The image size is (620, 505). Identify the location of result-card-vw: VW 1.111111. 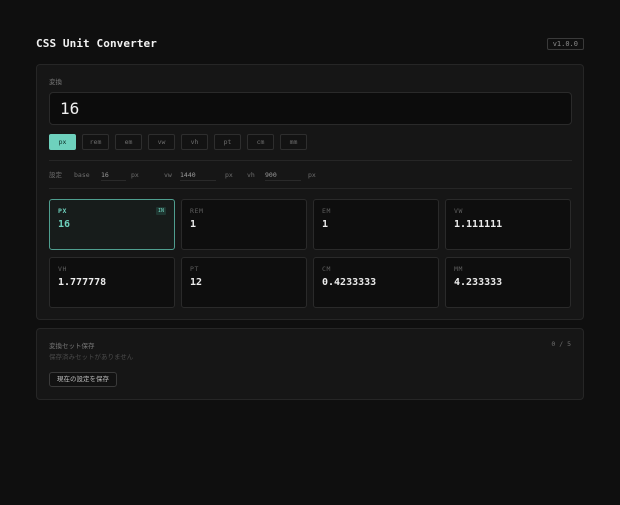
(508, 224).